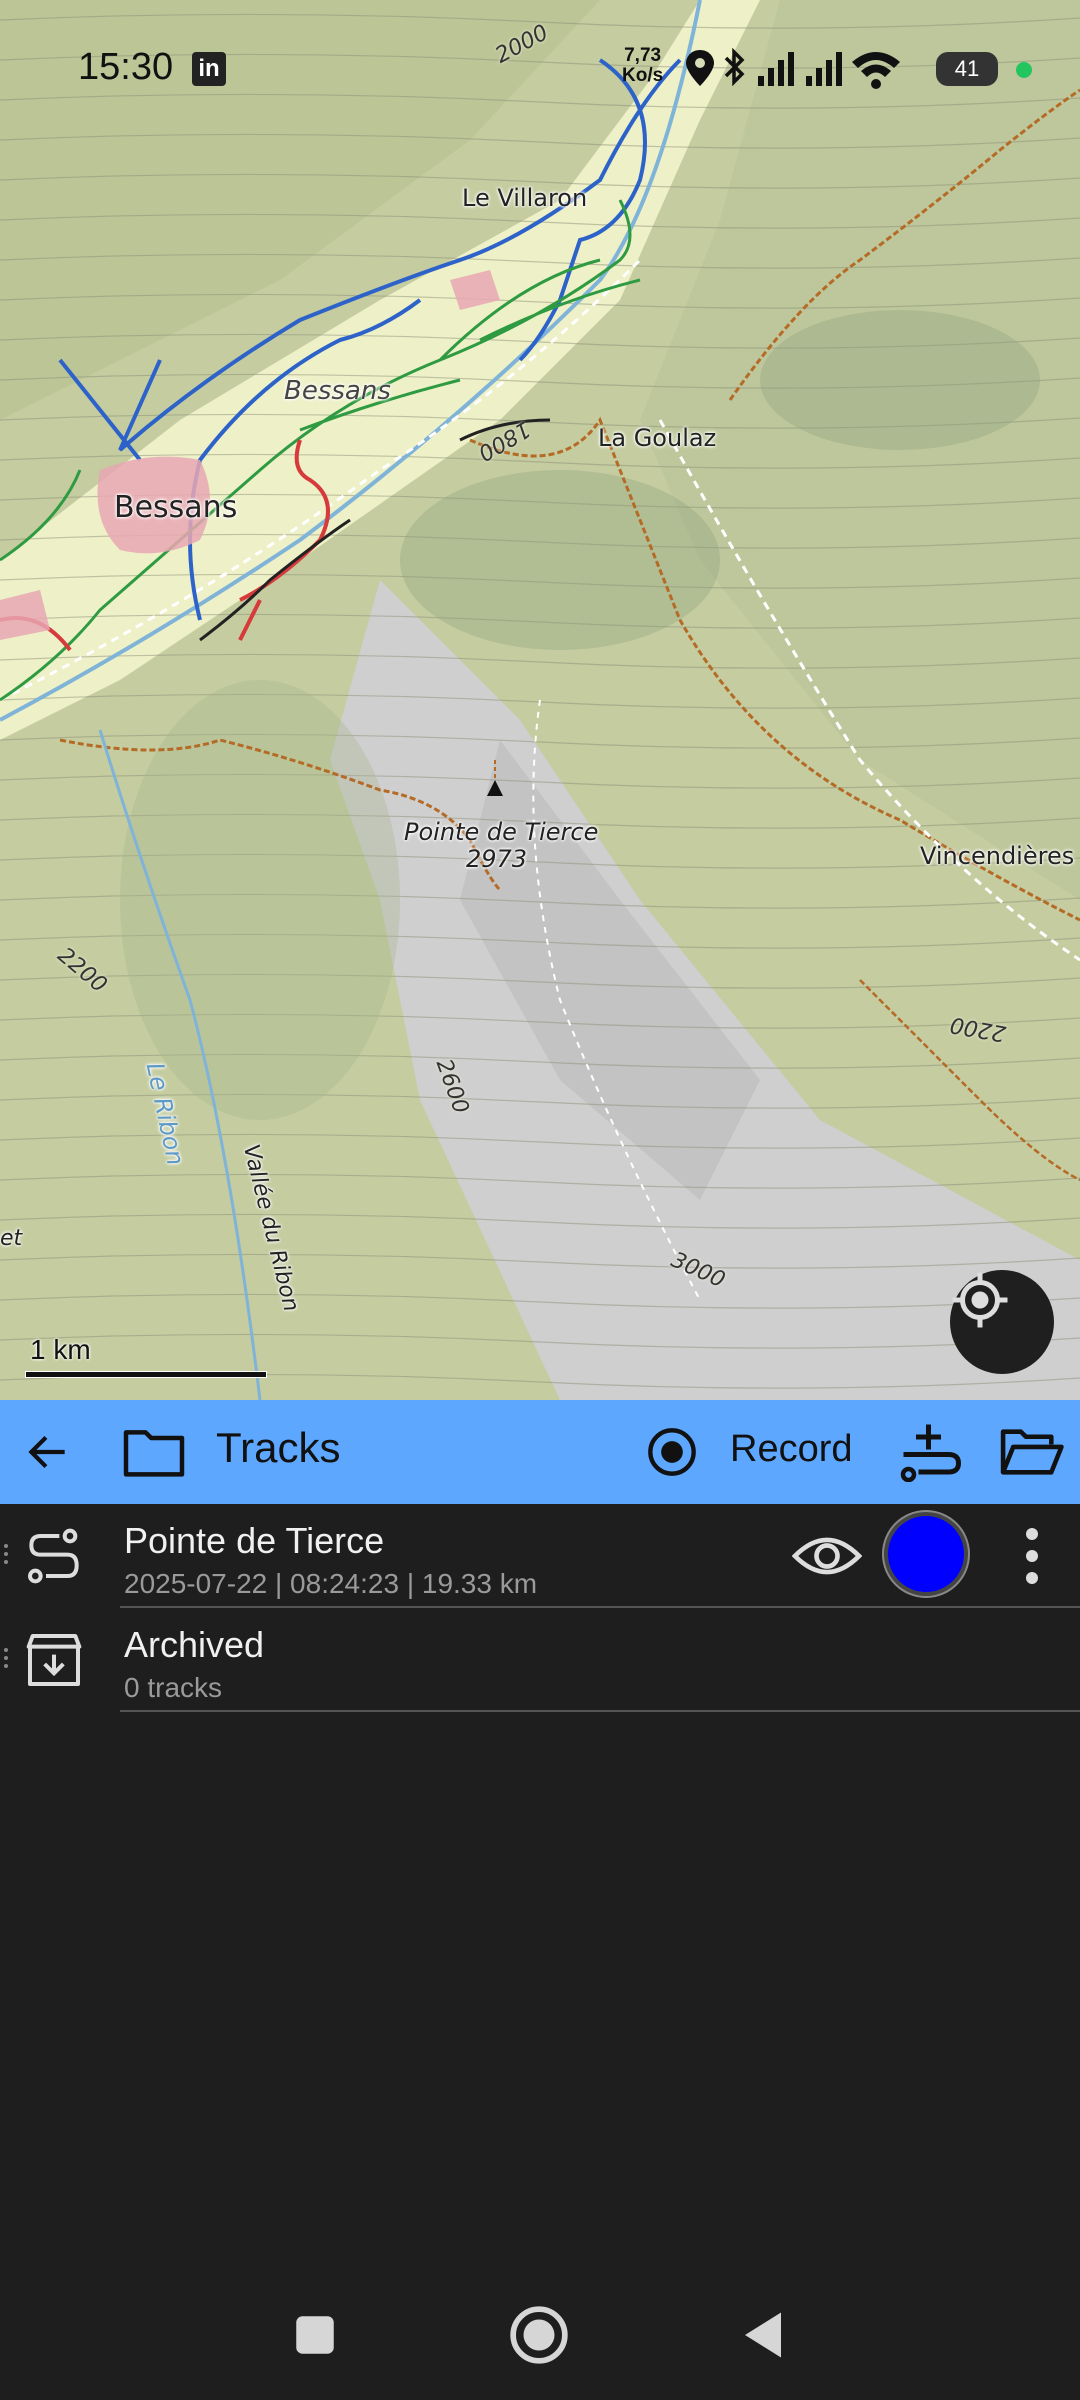  I want to click on folder-icon, so click(154, 1452).